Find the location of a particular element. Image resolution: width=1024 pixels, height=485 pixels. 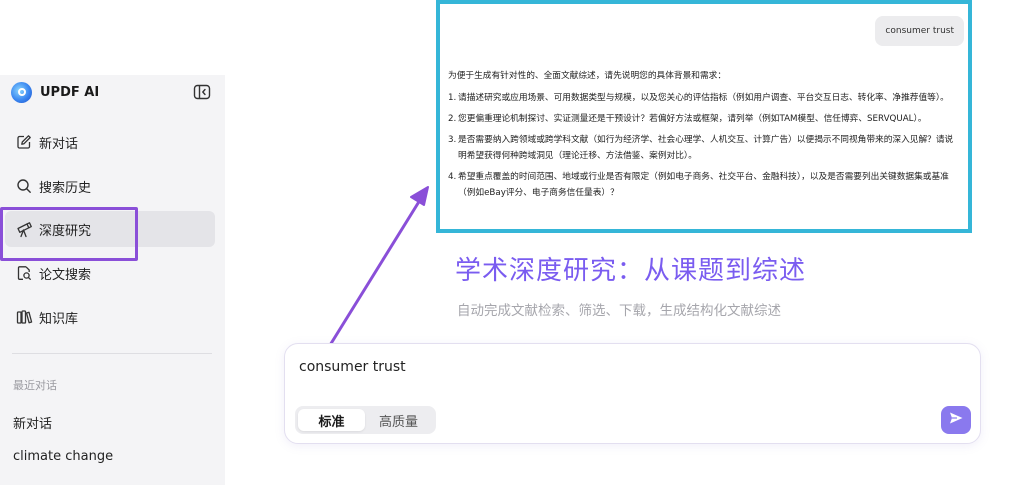

updf-logo-icon is located at coordinates (21, 92).